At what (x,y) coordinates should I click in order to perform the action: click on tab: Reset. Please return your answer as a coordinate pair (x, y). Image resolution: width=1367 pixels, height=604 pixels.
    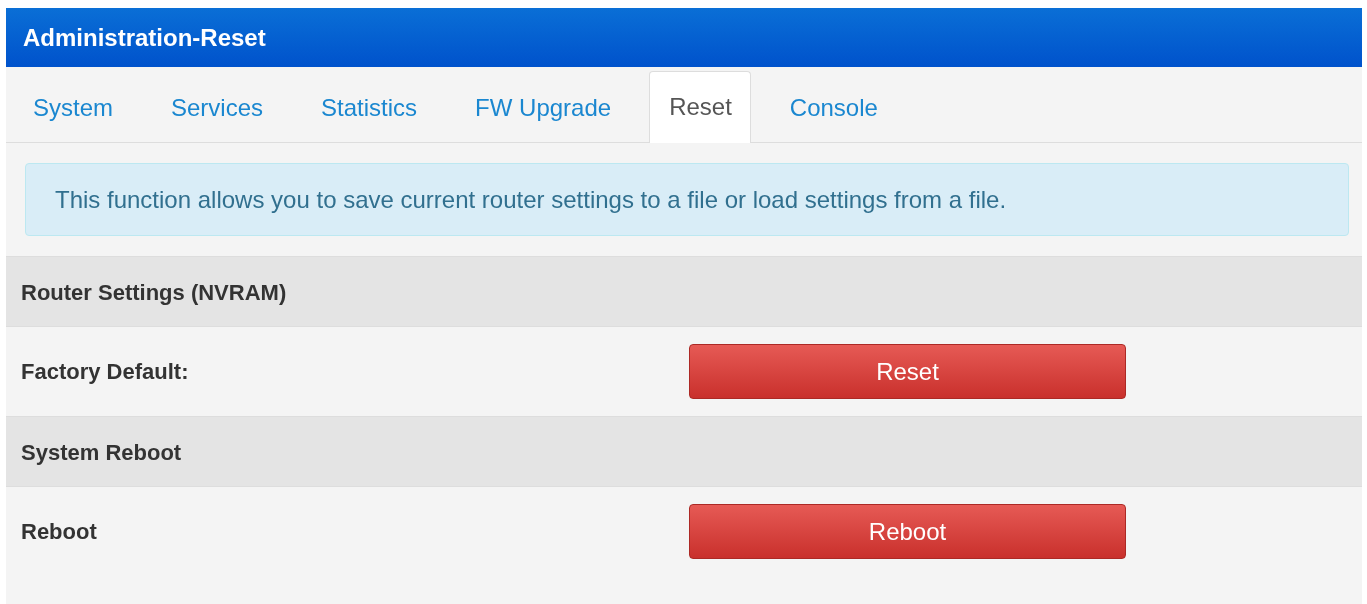
    Looking at the image, I should click on (700, 107).